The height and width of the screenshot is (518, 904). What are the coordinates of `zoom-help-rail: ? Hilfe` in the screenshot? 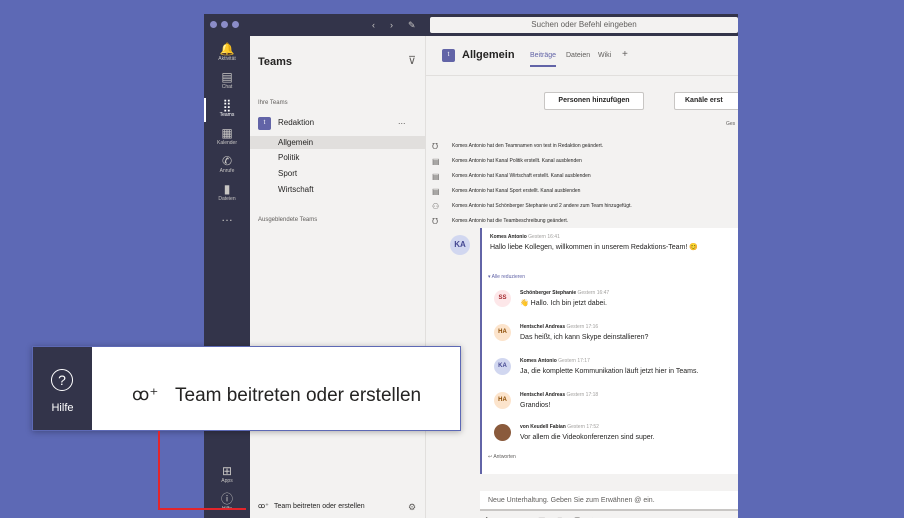 It's located at (62, 388).